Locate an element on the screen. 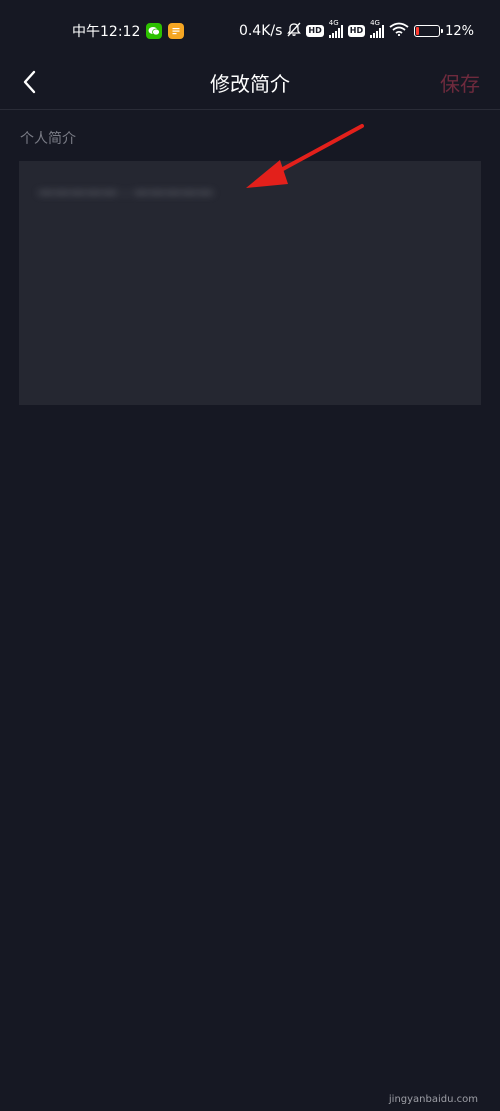 This screenshot has height=1111, width=500. watermark: jingyanbaidu.com is located at coordinates (433, 1099).